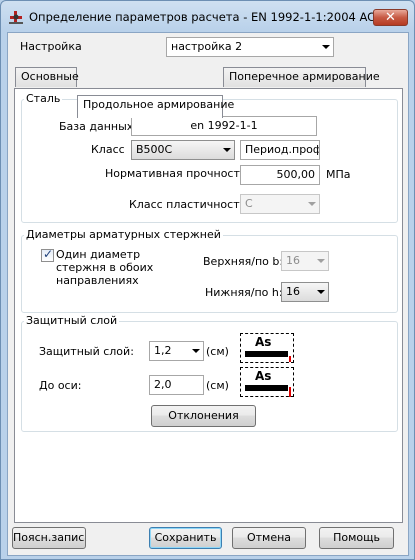 This screenshot has height=560, width=415. I want to click on axis-distance-field: 2,0, so click(176, 385).